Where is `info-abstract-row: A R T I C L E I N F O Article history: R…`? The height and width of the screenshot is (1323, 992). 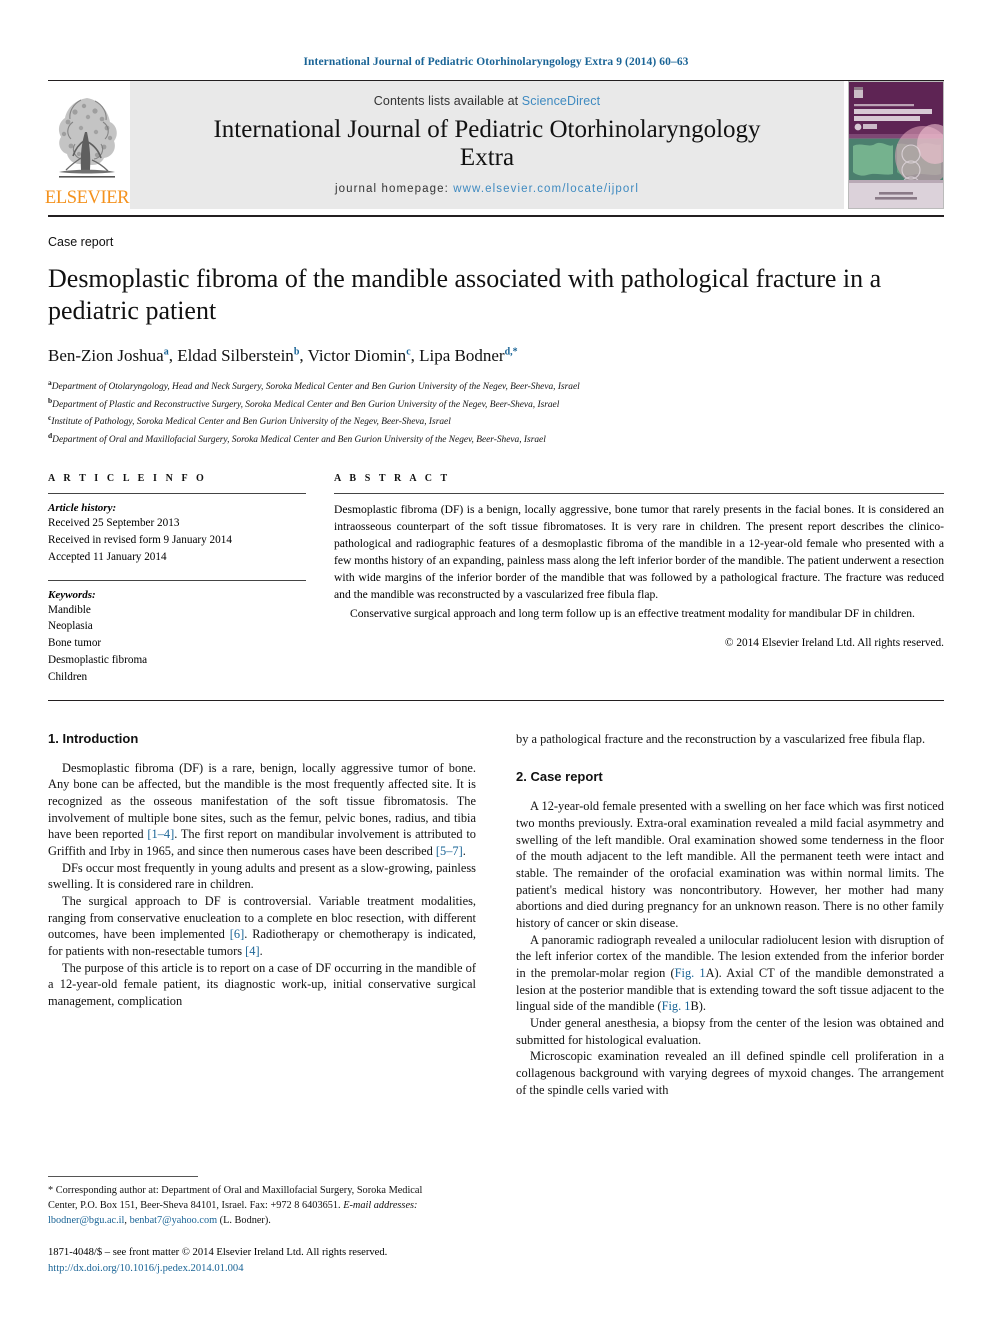
info-abstract-row: A R T I C L E I N F O Article history: R… is located at coordinates (496, 579).